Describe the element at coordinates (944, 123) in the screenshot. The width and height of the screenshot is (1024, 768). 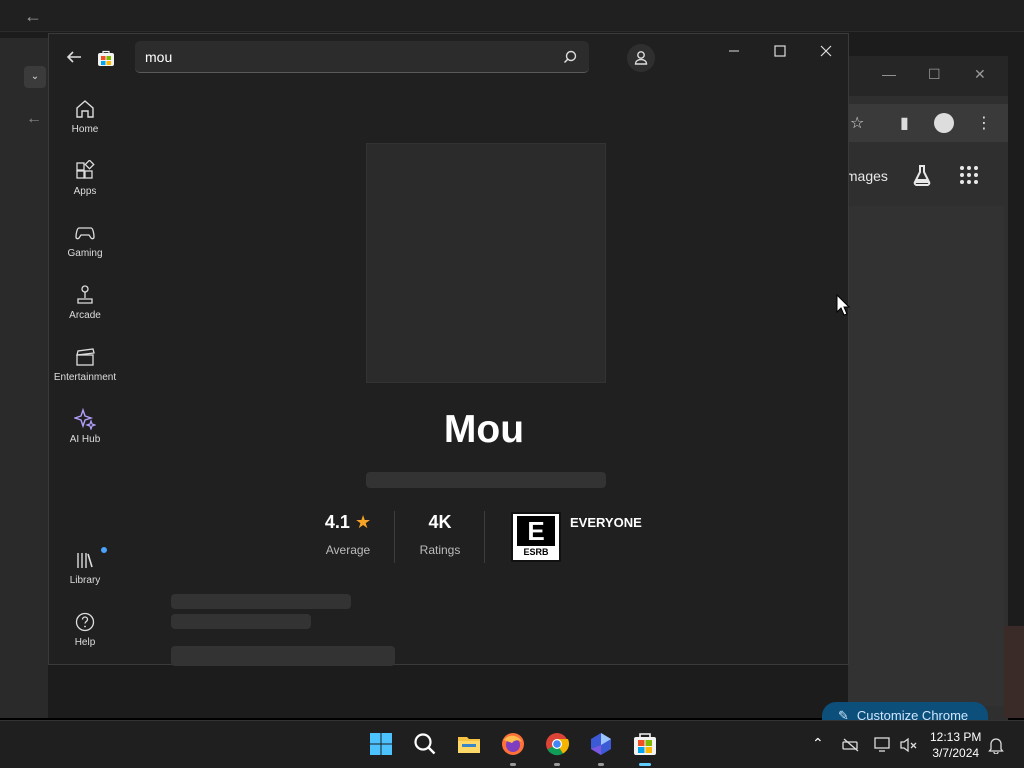
I see `profile-avatar-icon` at that location.